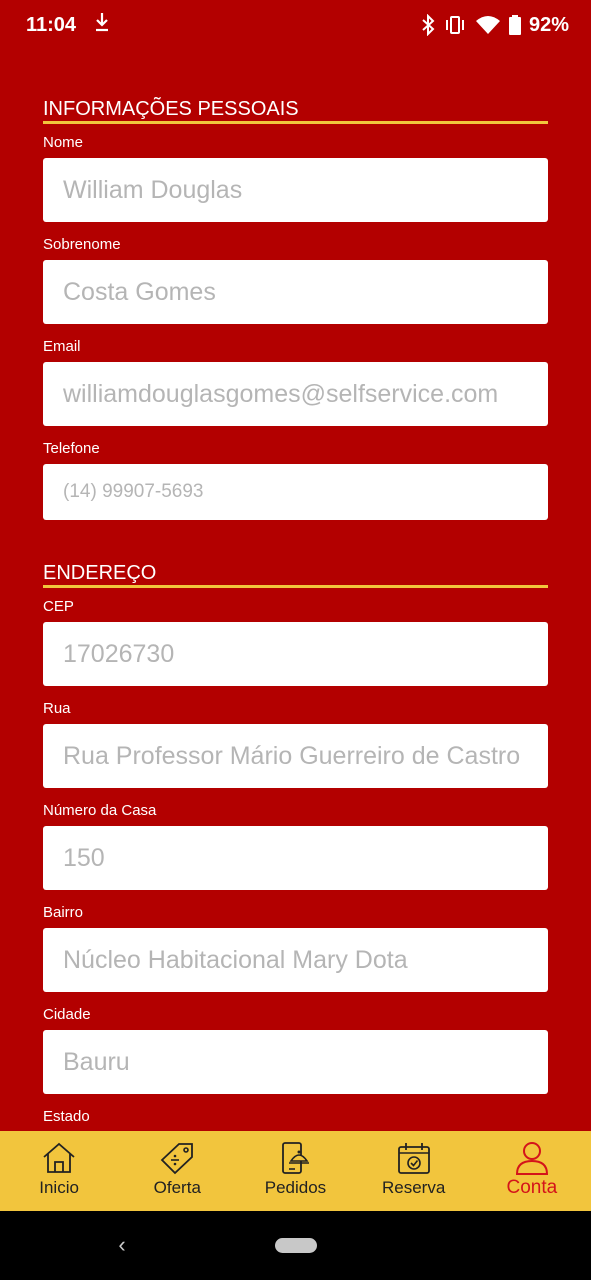  Describe the element at coordinates (57, 708) in the screenshot. I see `rua-label: Rua` at that location.